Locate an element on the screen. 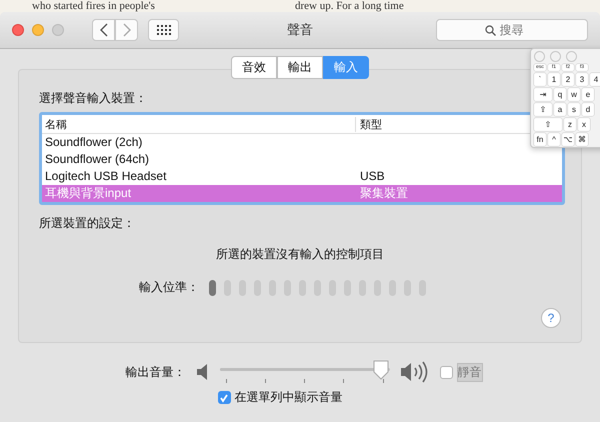  search-input: 搜尋 is located at coordinates (520, 30).